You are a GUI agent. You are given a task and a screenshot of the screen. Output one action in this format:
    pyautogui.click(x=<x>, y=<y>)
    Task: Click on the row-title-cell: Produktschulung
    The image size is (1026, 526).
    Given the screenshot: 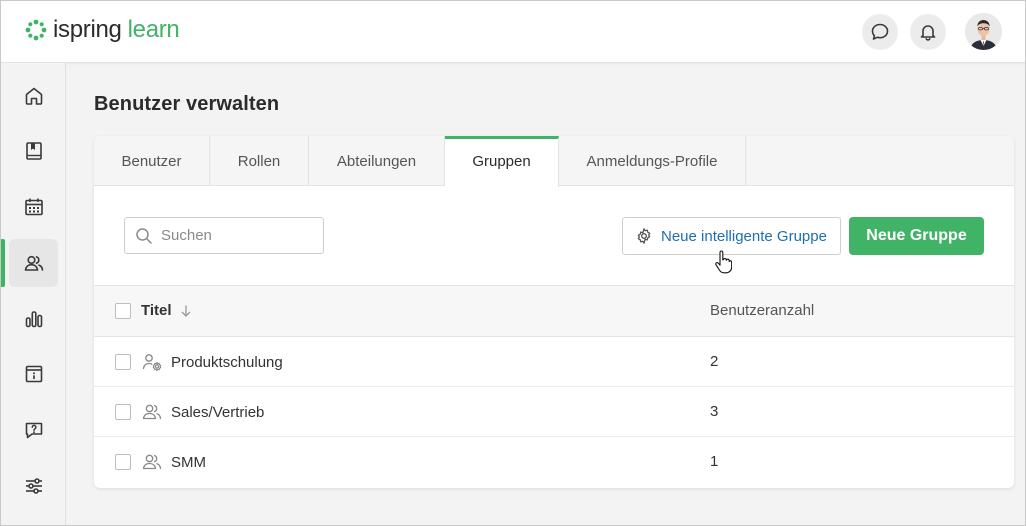 What is the action you would take?
    pyautogui.click(x=212, y=362)
    